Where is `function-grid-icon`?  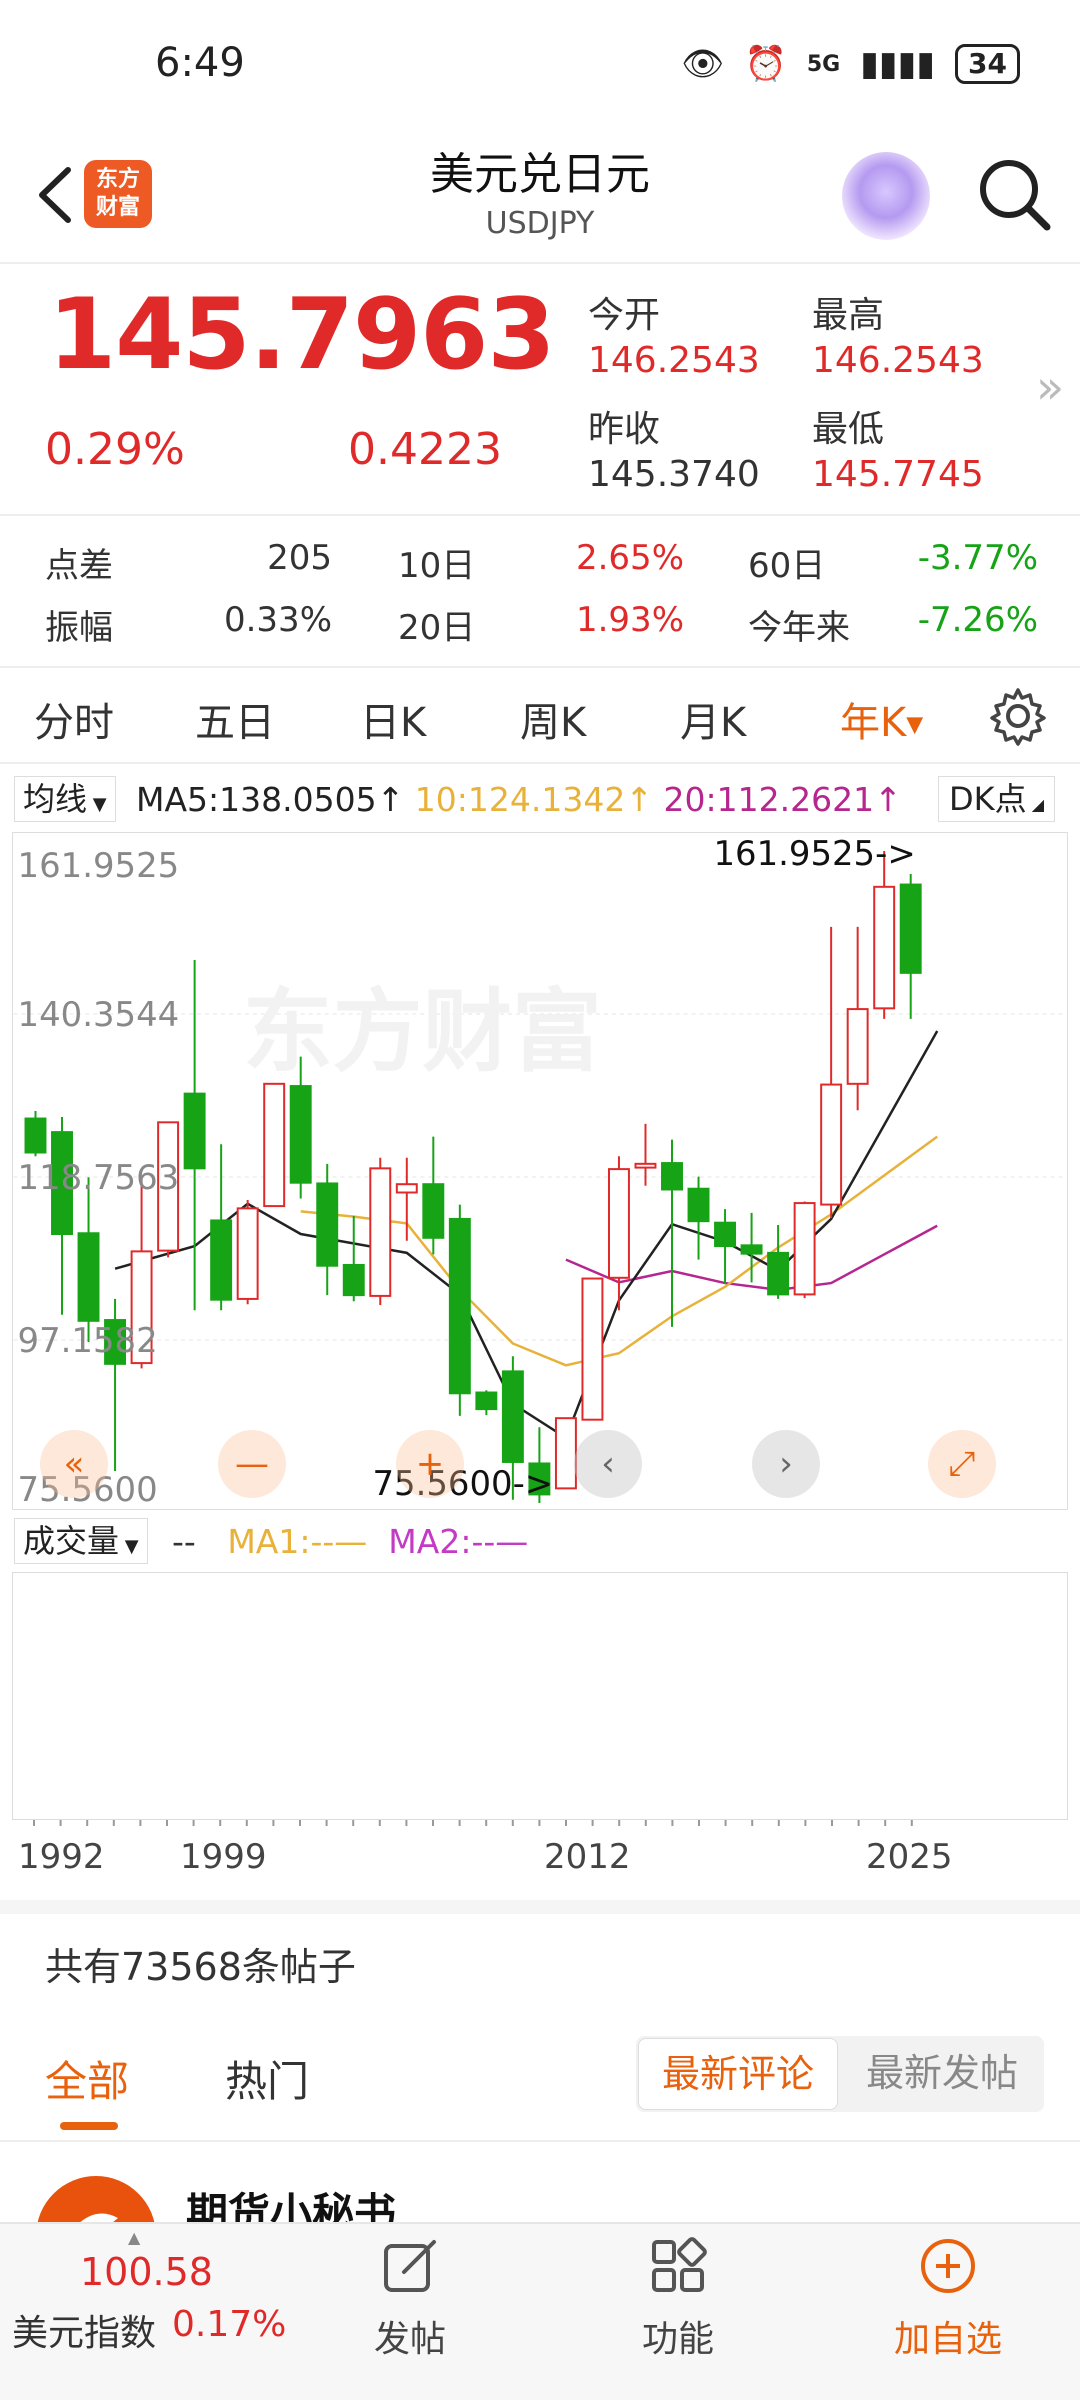 function-grid-icon is located at coordinates (678, 2266).